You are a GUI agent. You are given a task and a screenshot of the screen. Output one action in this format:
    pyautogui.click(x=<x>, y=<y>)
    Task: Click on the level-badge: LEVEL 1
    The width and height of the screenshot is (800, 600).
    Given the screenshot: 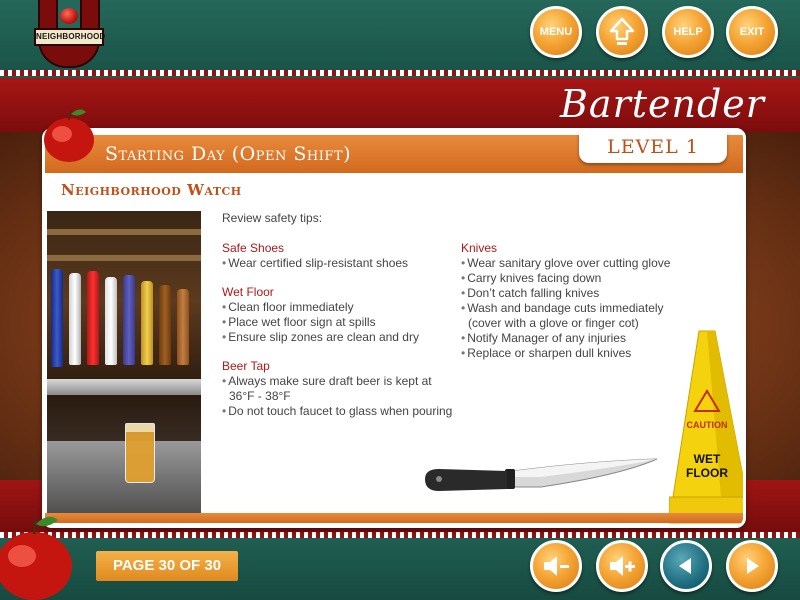 What is the action you would take?
    pyautogui.click(x=653, y=147)
    